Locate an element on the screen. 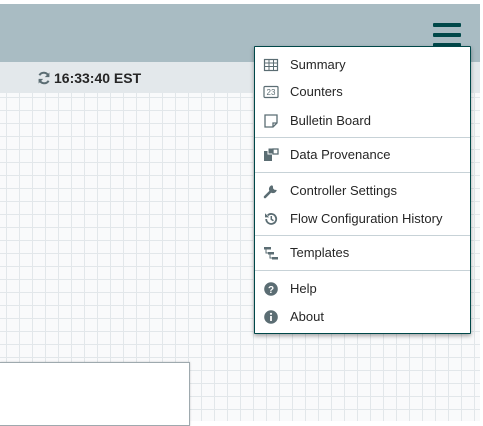  table-icon is located at coordinates (271, 65).